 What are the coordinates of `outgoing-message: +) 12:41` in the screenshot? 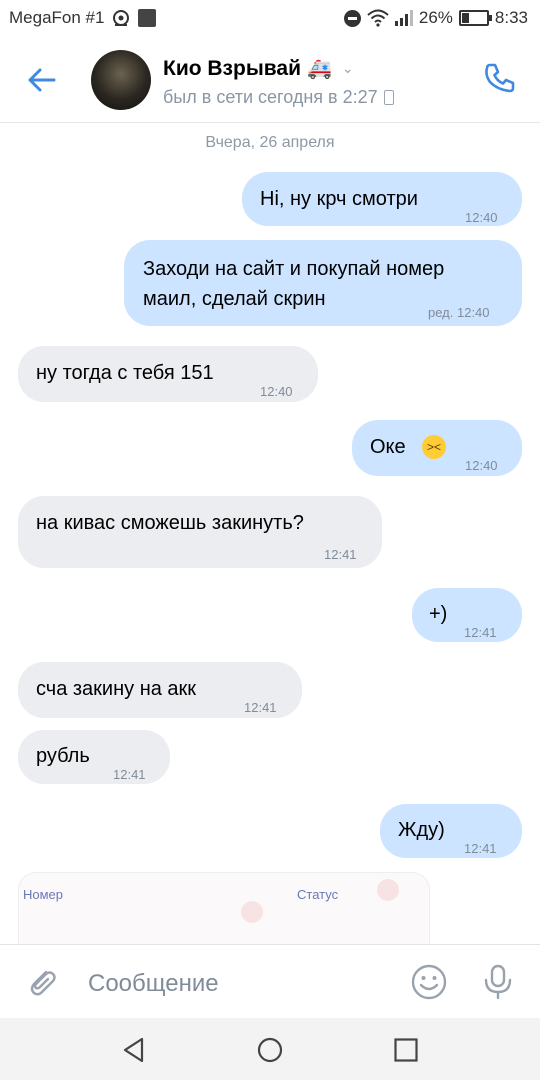 It's located at (467, 615).